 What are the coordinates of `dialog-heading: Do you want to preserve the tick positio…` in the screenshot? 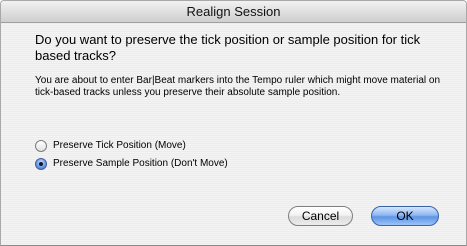 It's located at (228, 47).